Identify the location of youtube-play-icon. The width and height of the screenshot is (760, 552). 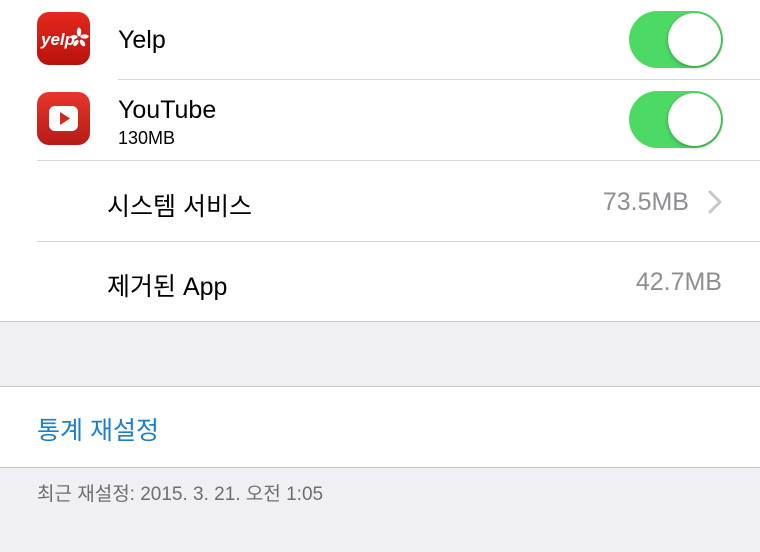
(63, 118).